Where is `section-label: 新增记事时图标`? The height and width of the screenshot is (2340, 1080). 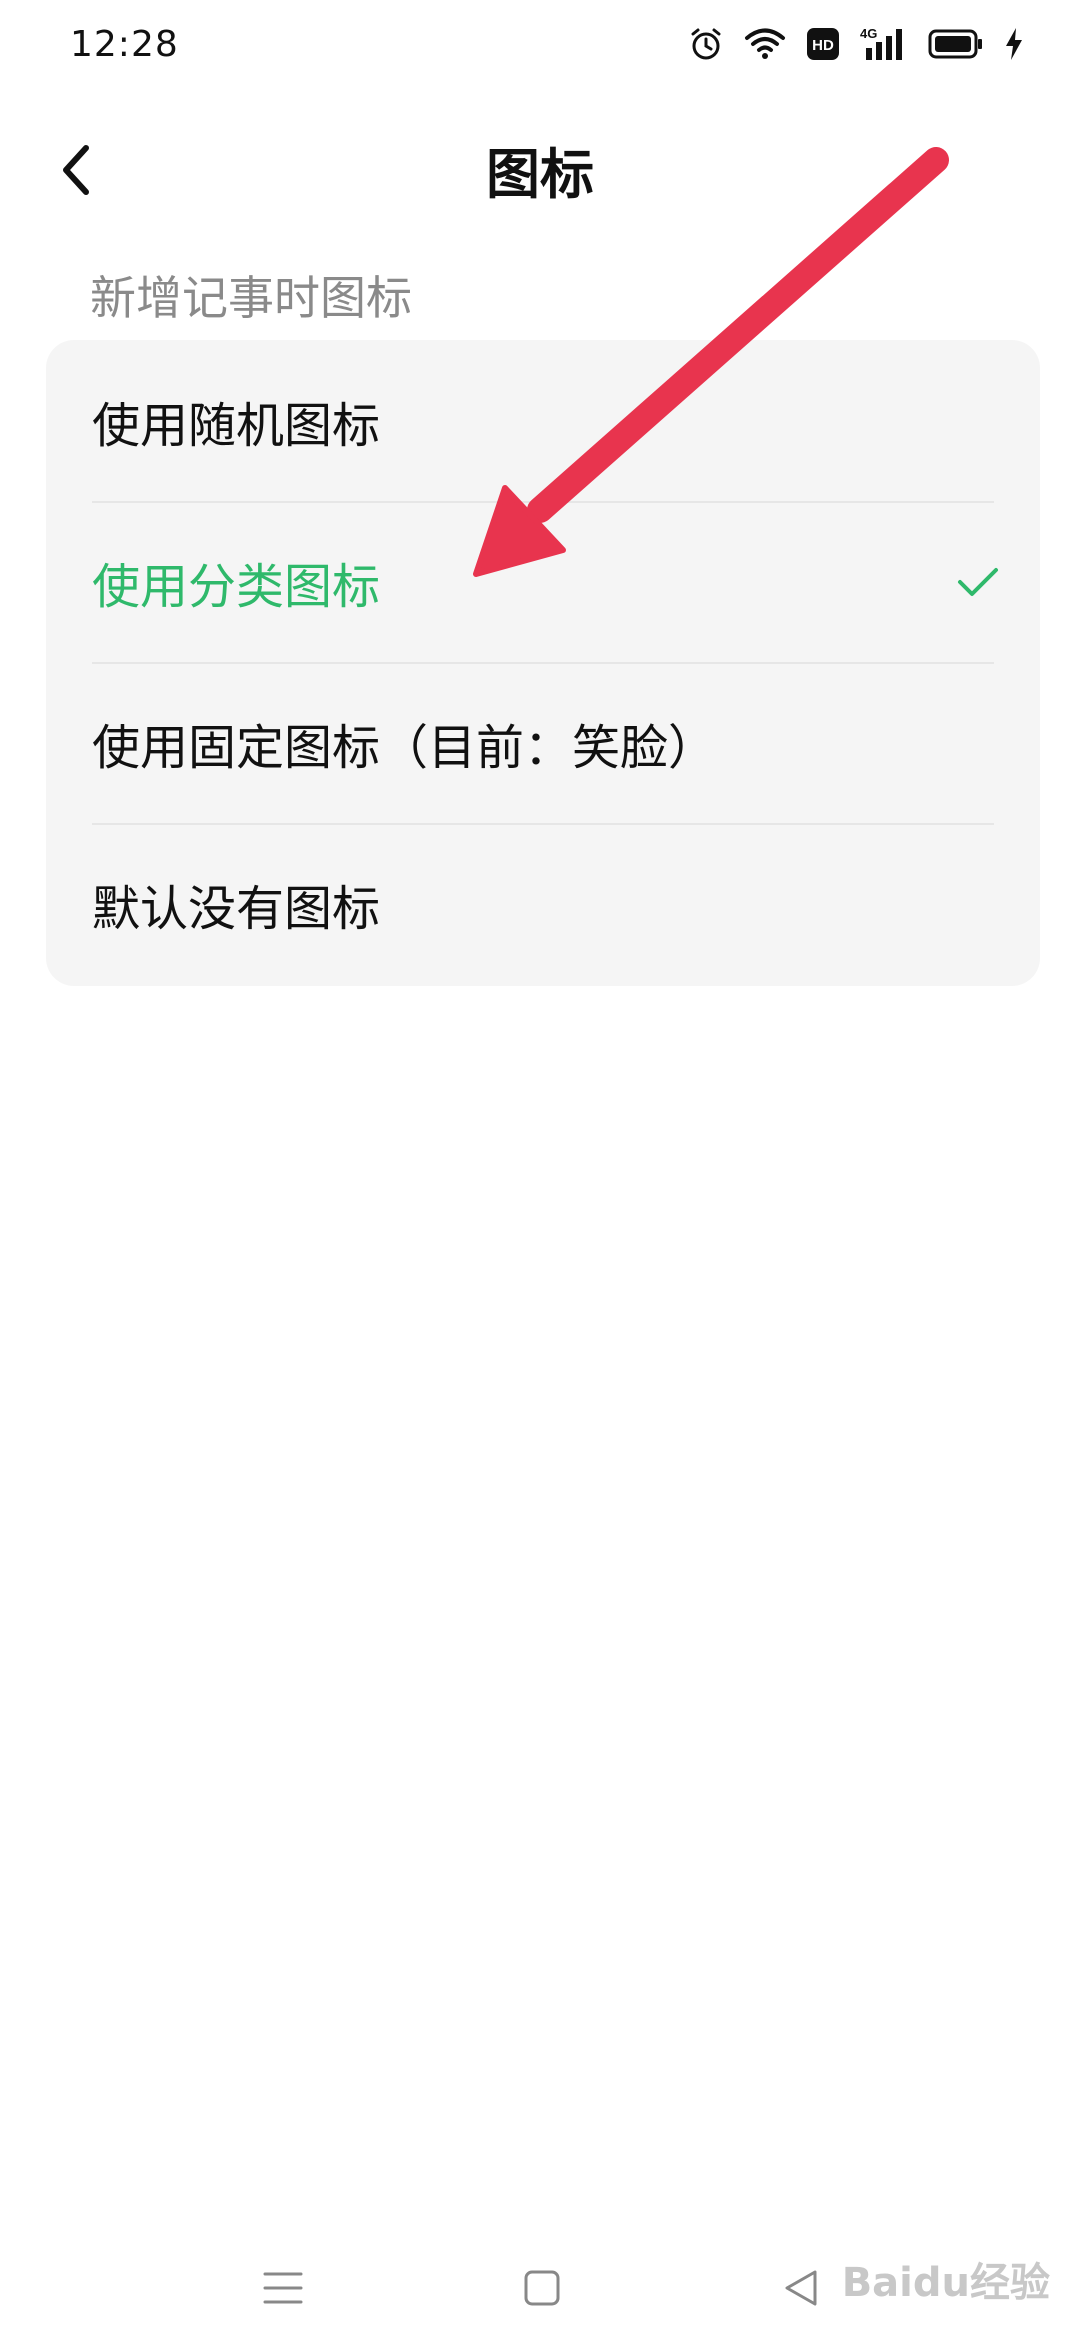 section-label: 新增记事时图标 is located at coordinates (251, 298).